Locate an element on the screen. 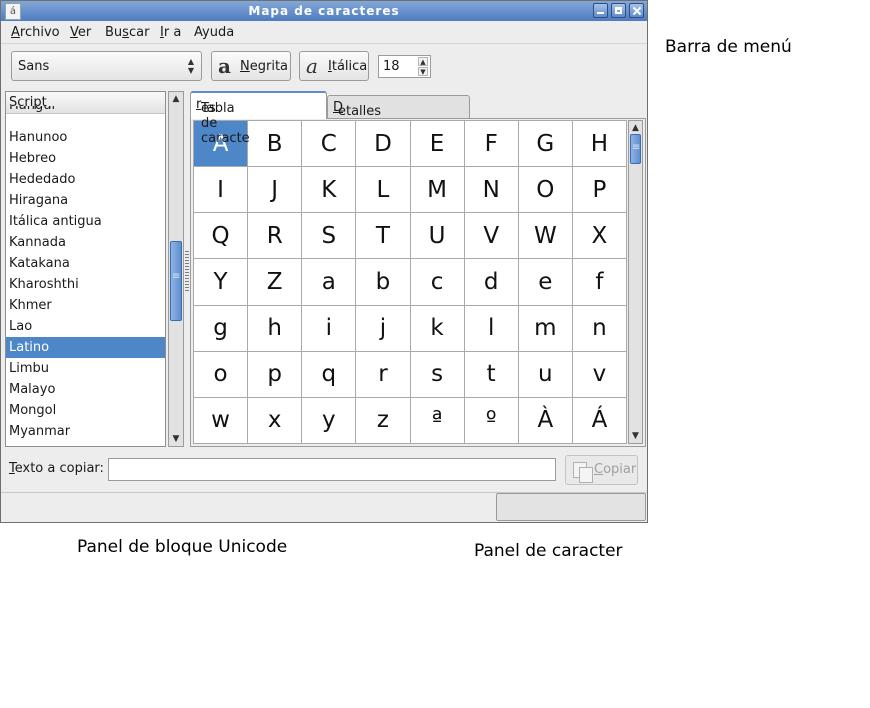  character-cell: b is located at coordinates (383, 282).